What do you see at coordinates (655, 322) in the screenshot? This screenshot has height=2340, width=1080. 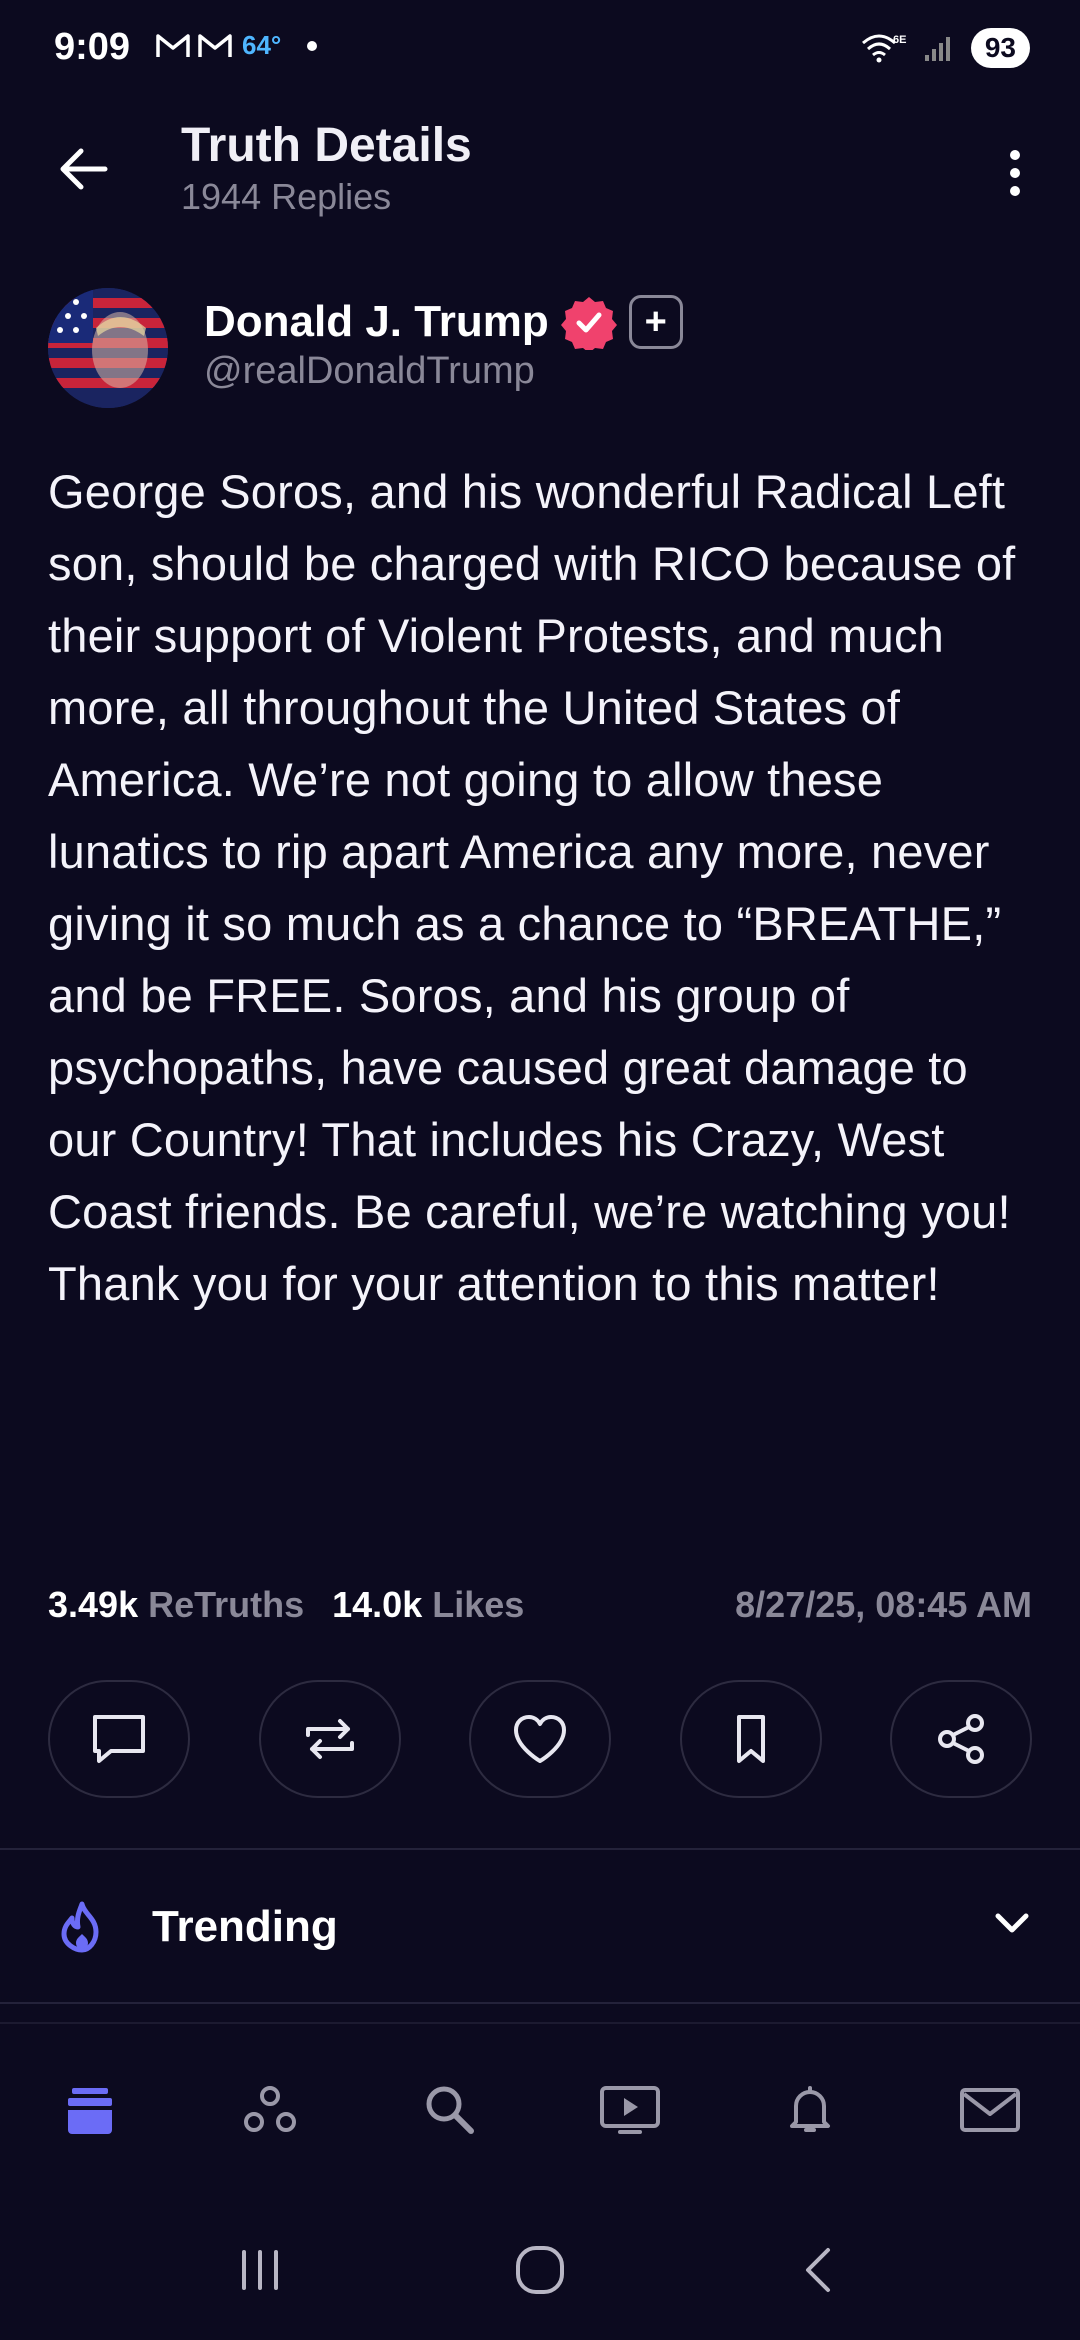 I see `truth-plus-badge: +` at bounding box center [655, 322].